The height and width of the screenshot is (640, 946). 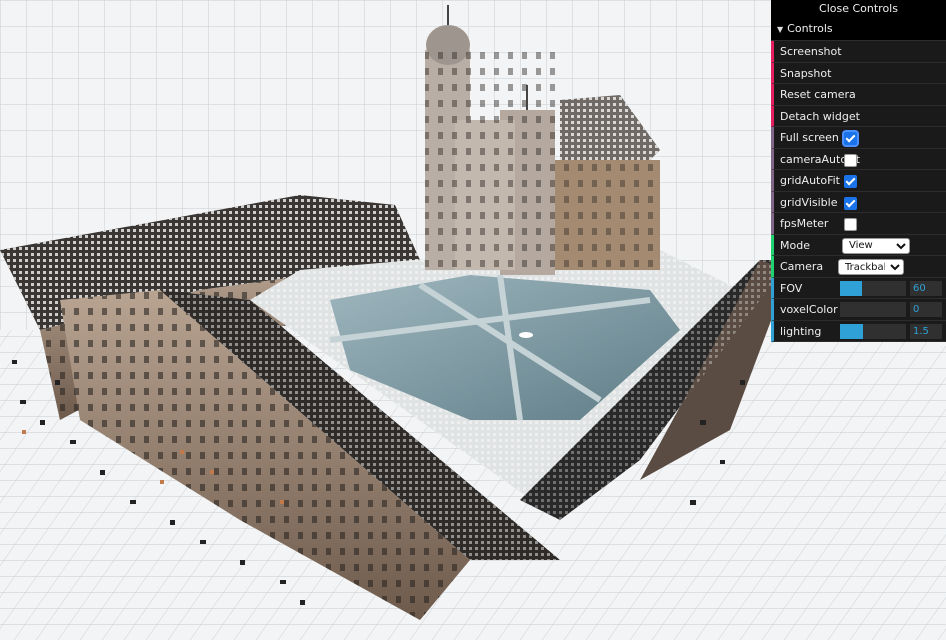 I want to click on lighting-label: lighting, so click(x=801, y=331).